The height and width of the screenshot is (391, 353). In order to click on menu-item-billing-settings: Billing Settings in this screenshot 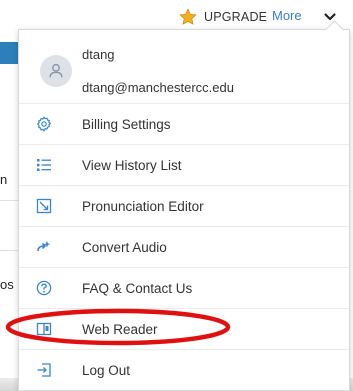, I will do `click(184, 123)`.